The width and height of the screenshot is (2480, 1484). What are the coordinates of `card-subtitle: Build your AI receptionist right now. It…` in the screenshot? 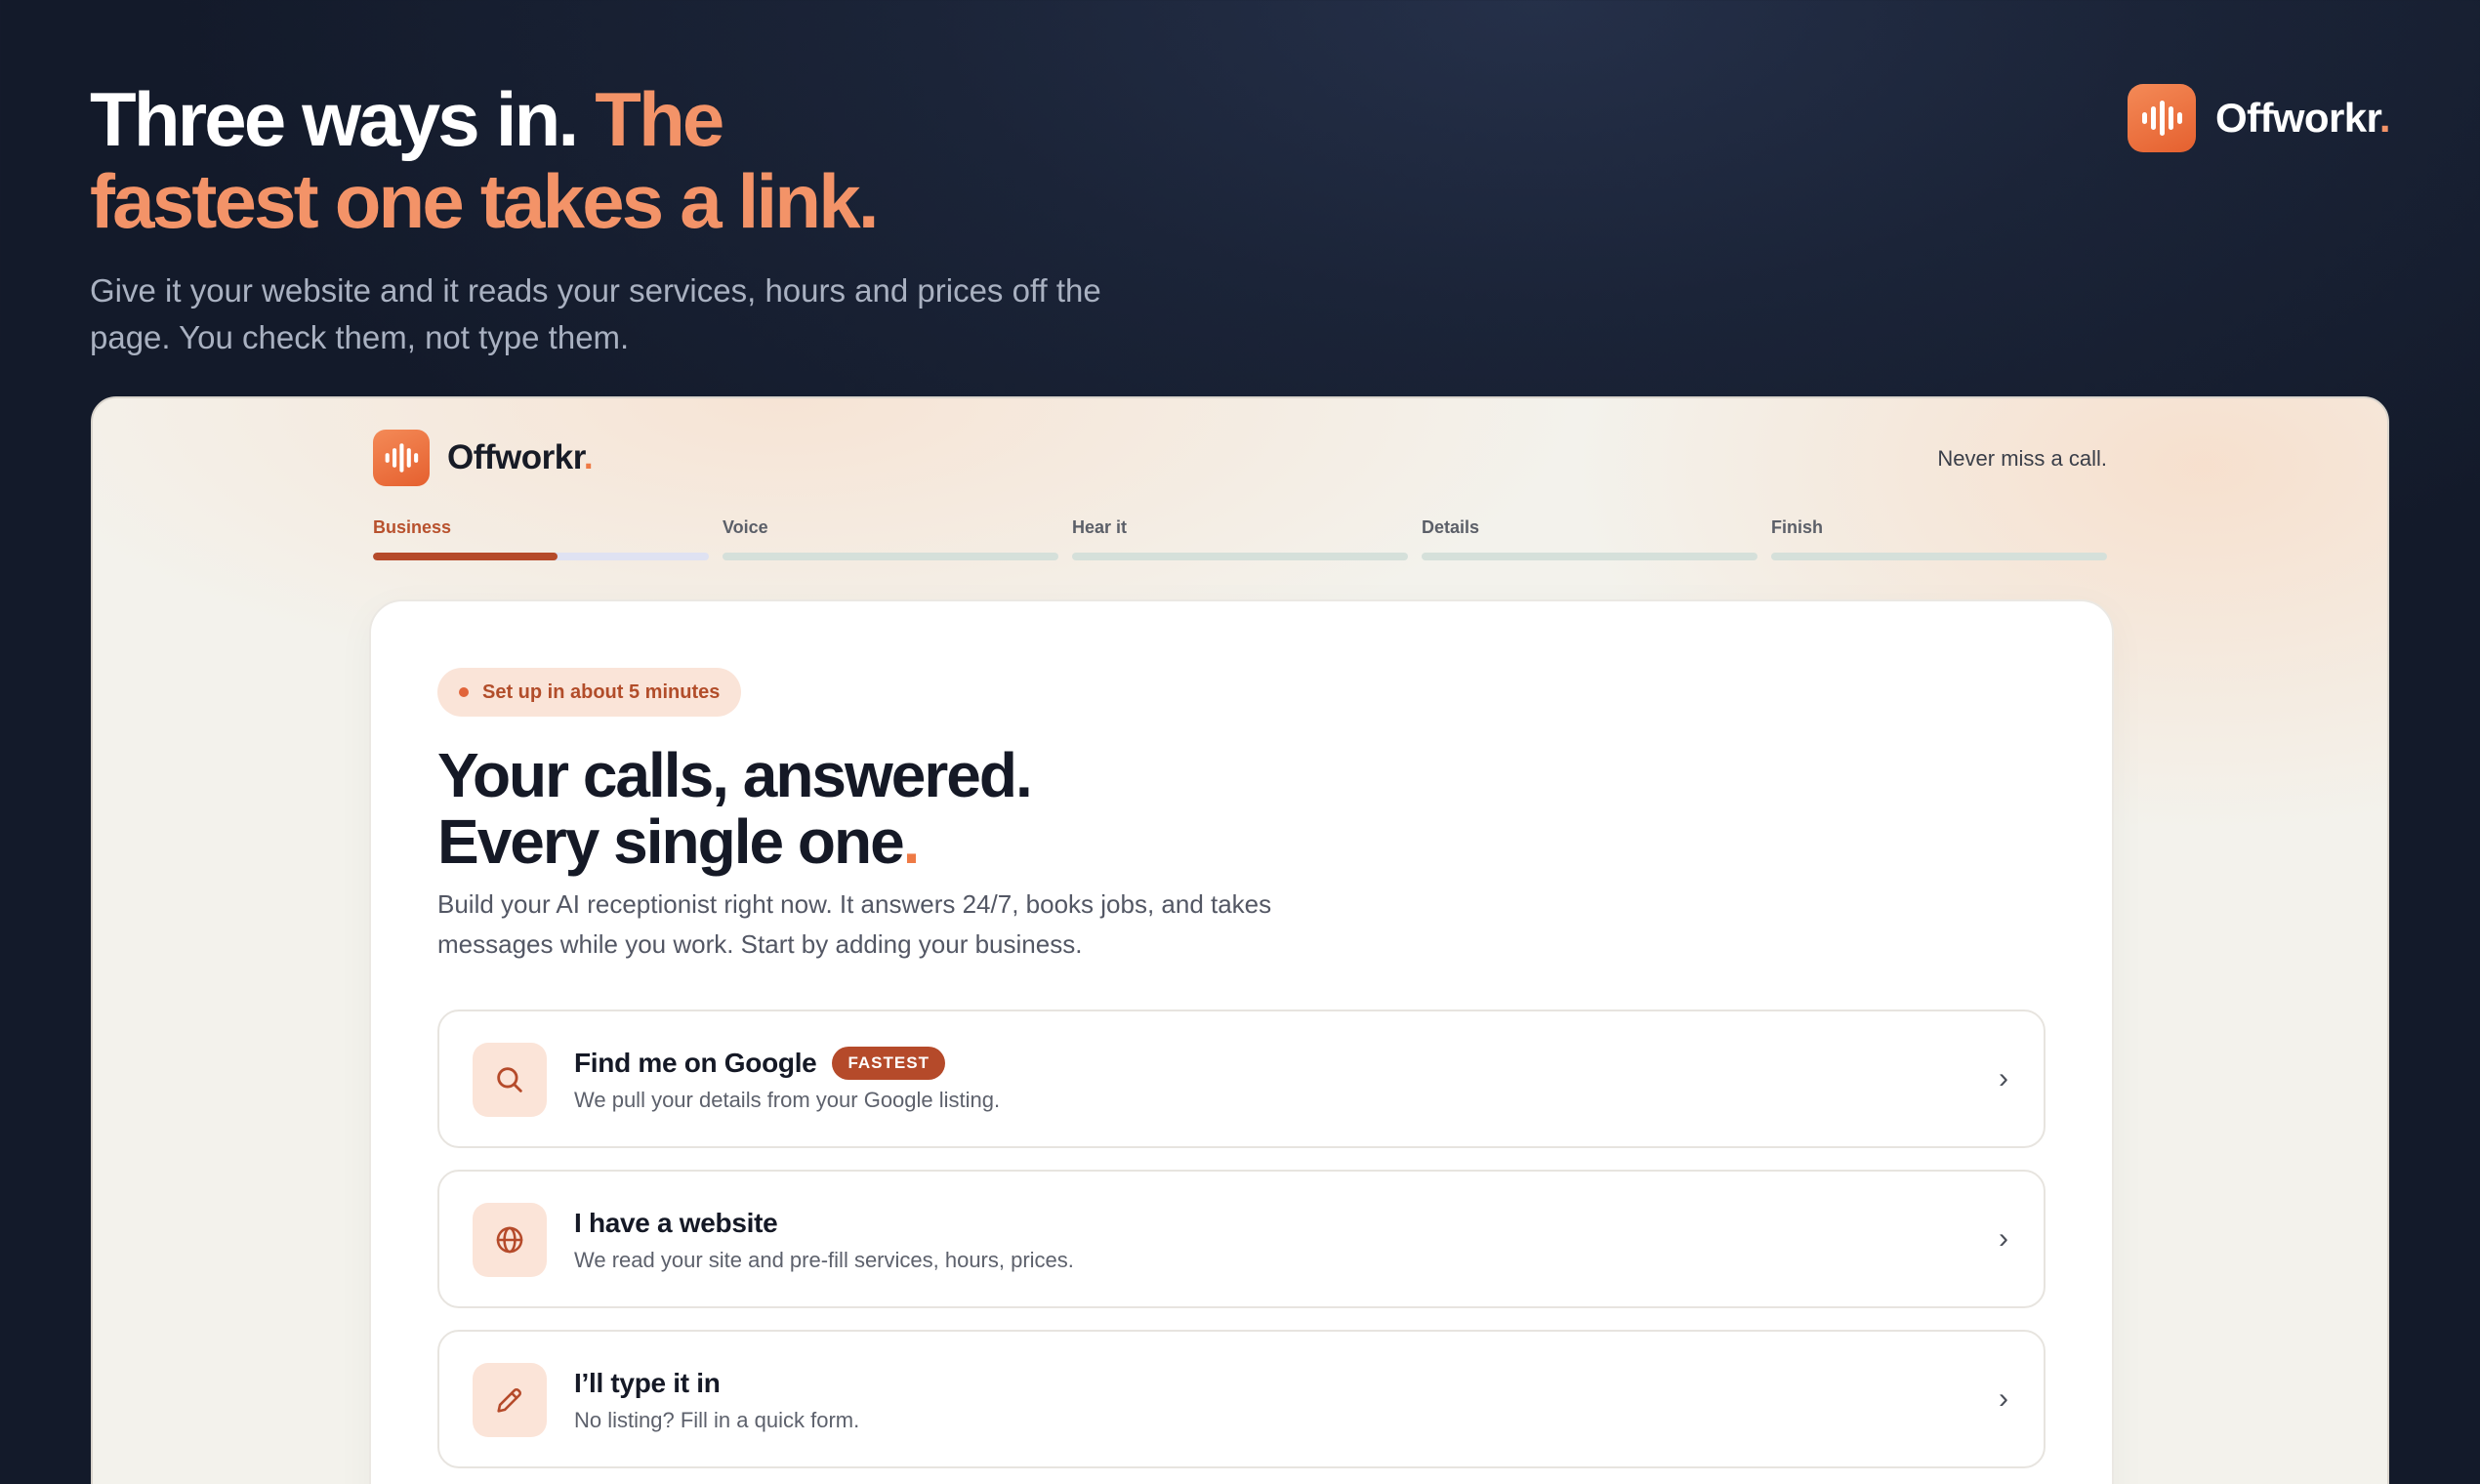 It's located at (854, 924).